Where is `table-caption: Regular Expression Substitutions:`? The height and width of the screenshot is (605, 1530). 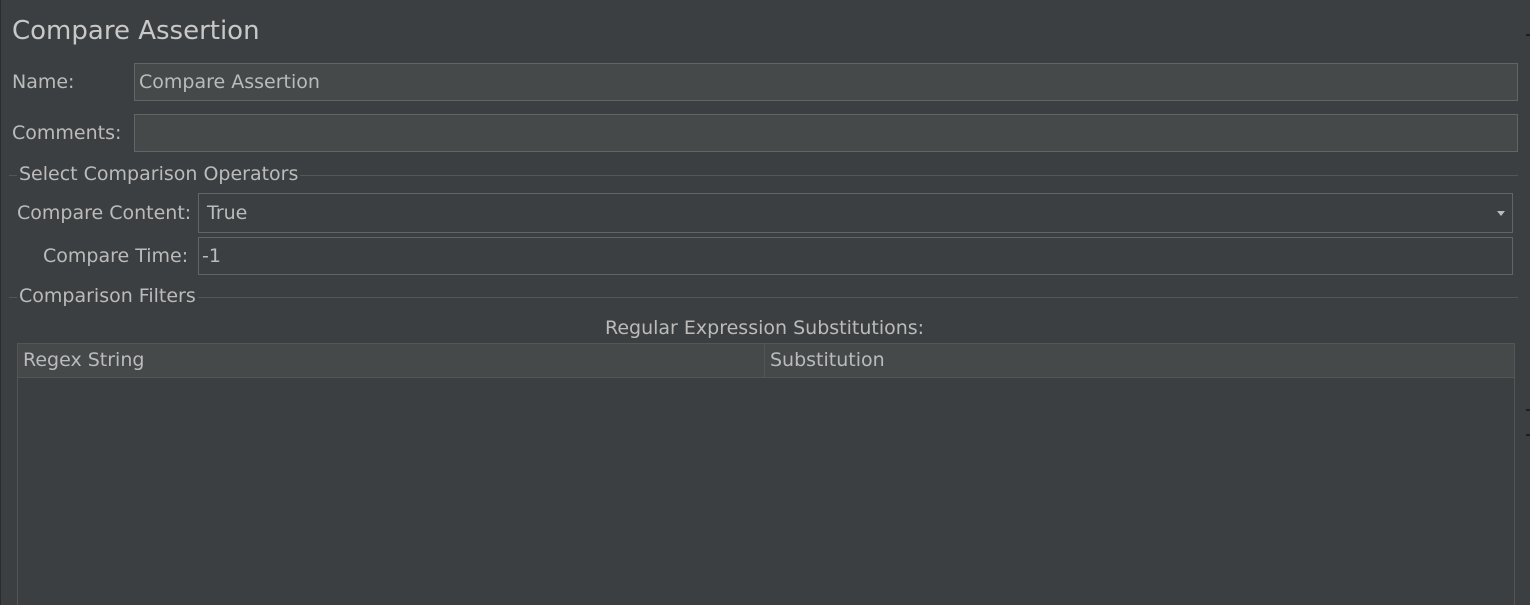
table-caption: Regular Expression Substitutions: is located at coordinates (765, 328).